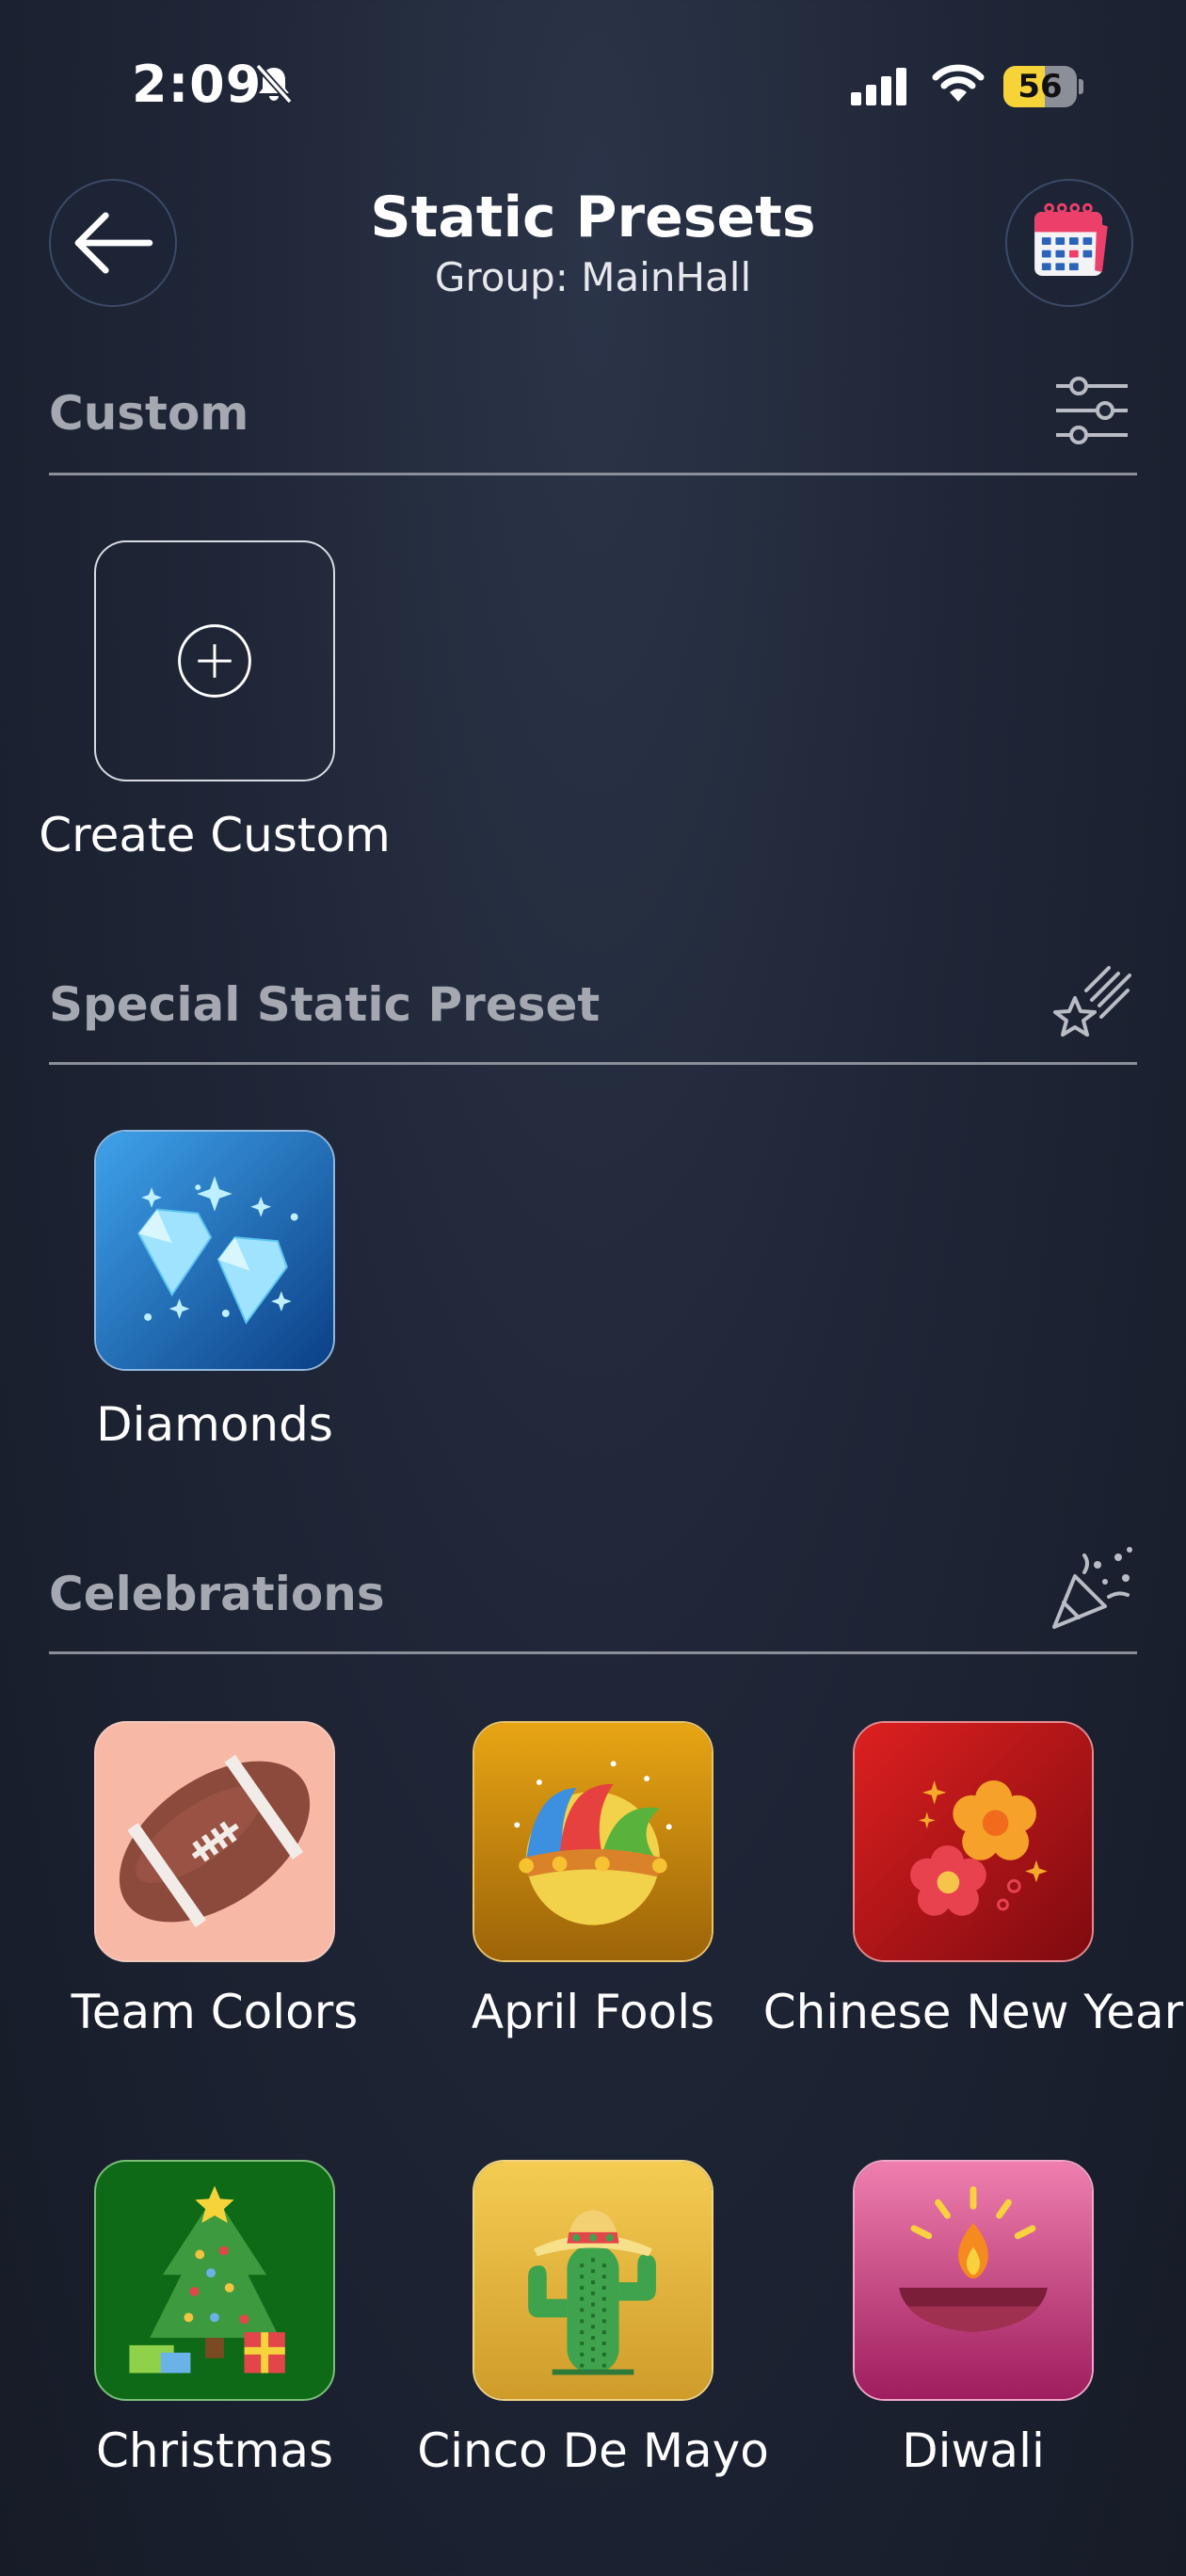 This screenshot has height=2576, width=1186. Describe the element at coordinates (973, 2450) in the screenshot. I see `diwali-label: Diwali` at that location.